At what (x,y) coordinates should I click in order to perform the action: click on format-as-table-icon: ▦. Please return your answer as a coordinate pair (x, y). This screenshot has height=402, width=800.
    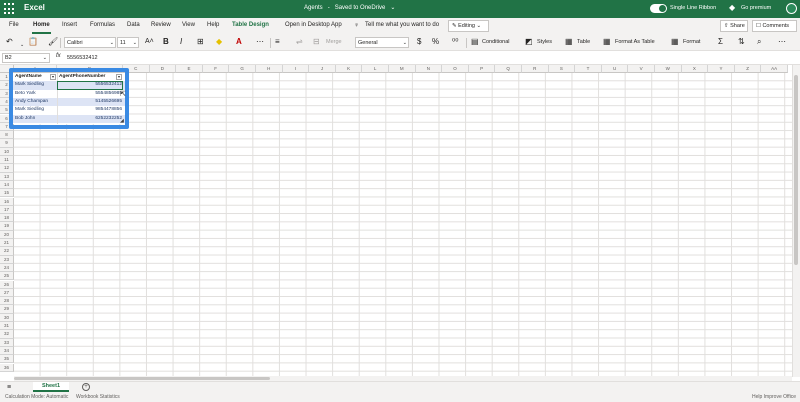
    Looking at the image, I should click on (607, 42).